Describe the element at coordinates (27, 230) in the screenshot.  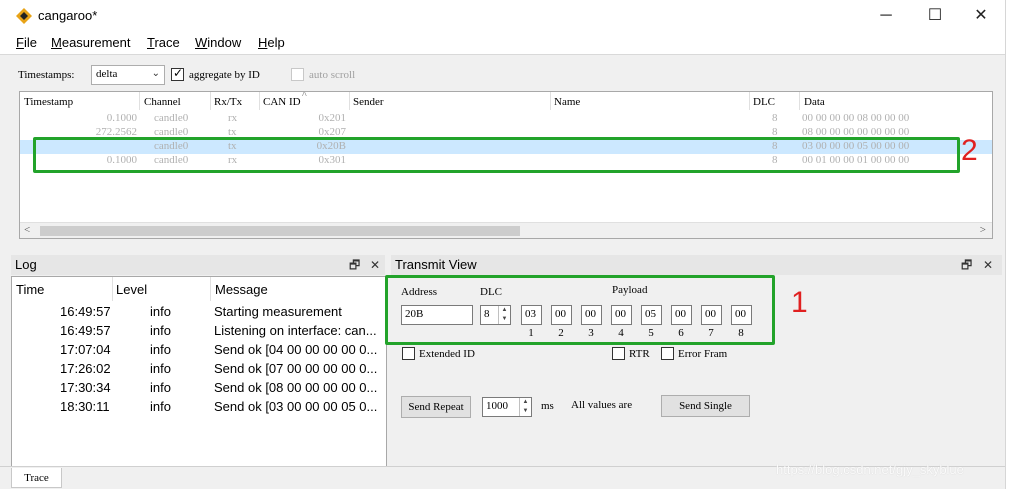
I see `scroll-left-icon: <` at that location.